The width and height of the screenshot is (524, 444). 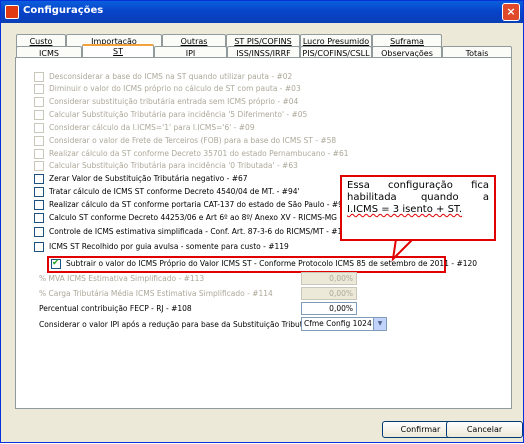 I want to click on callout-line-1: Essa configuração fica, so click(x=418, y=185).